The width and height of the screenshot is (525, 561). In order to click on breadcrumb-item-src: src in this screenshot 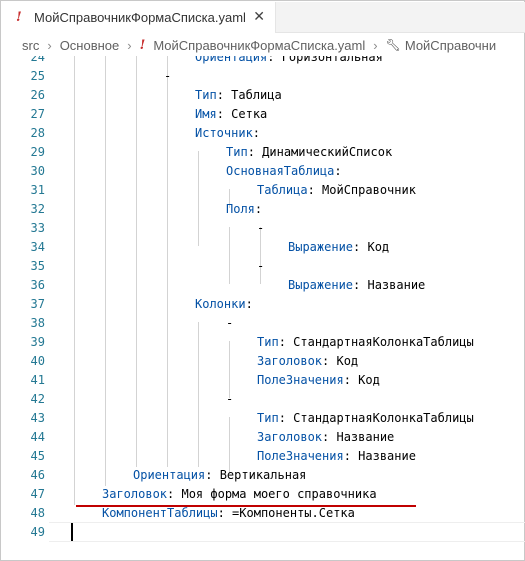, I will do `click(30, 45)`.